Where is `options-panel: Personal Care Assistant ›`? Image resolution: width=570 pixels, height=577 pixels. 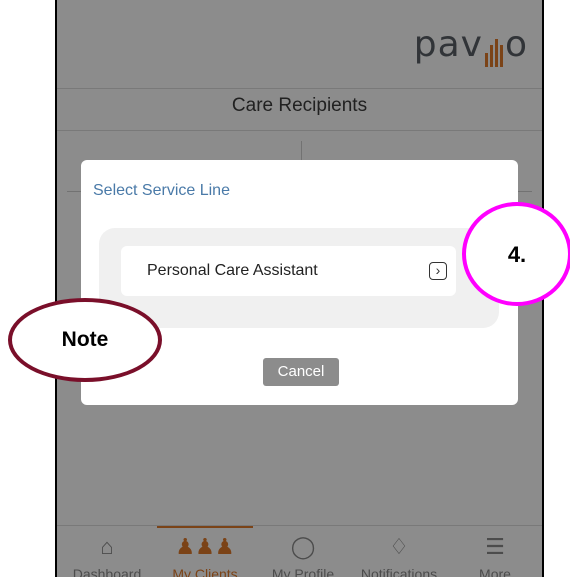
options-panel: Personal Care Assistant › is located at coordinates (299, 278).